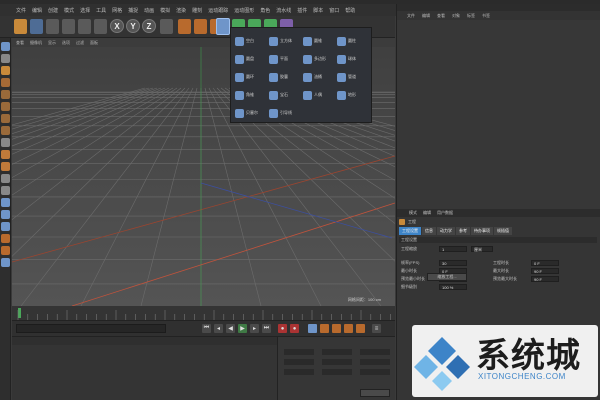 The width and height of the screenshot is (600, 400). What do you see at coordinates (445, 213) in the screenshot?
I see `attribute-menu-item: 用户数据` at bounding box center [445, 213].